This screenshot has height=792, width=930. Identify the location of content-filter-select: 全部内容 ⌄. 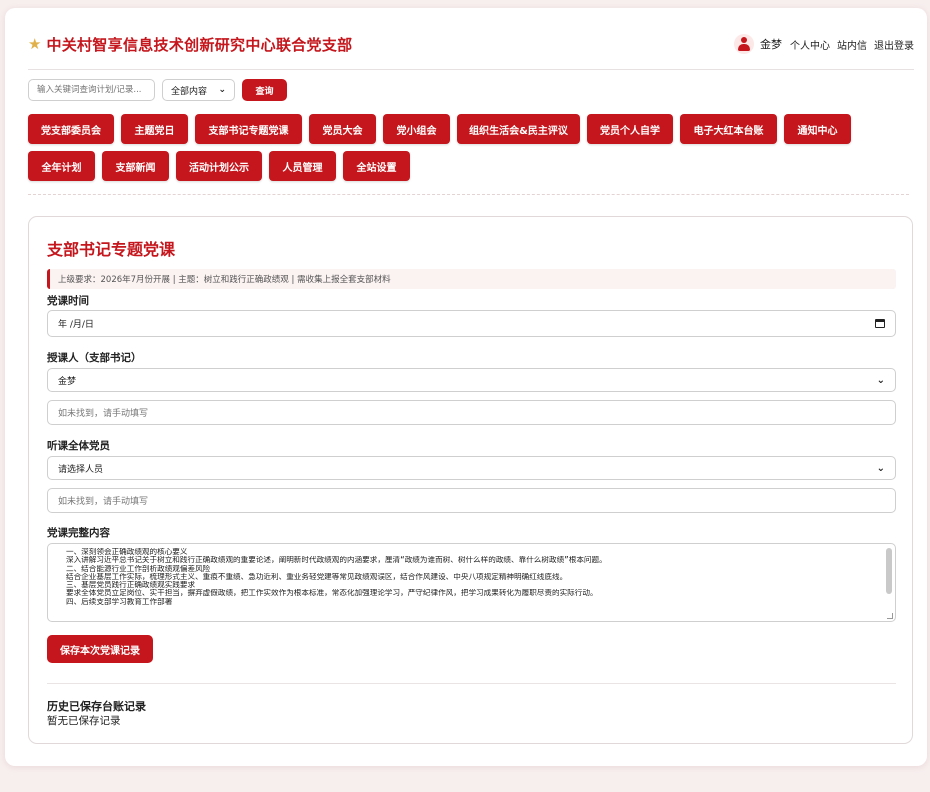
(198, 90).